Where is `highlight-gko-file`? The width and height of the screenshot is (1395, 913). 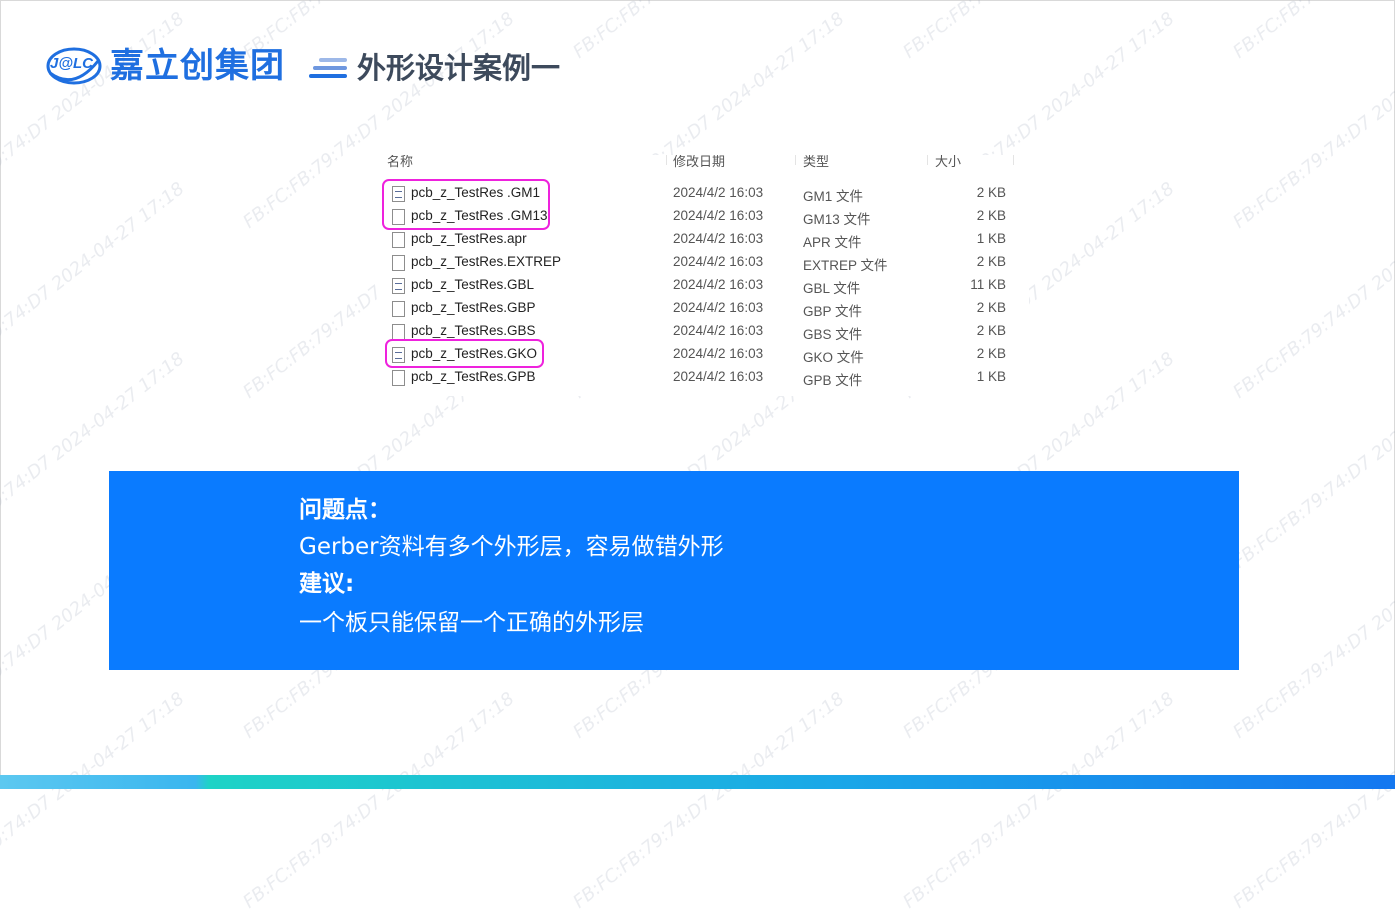 highlight-gko-file is located at coordinates (464, 353).